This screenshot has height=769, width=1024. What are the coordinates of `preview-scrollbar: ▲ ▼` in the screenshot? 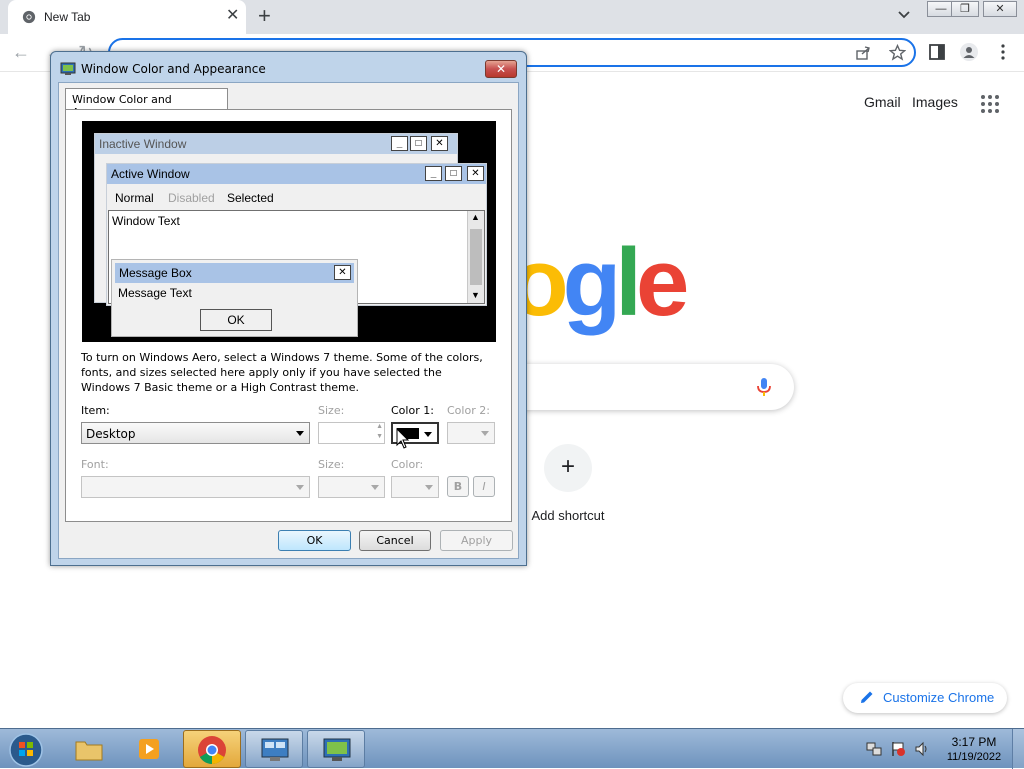 It's located at (475, 257).